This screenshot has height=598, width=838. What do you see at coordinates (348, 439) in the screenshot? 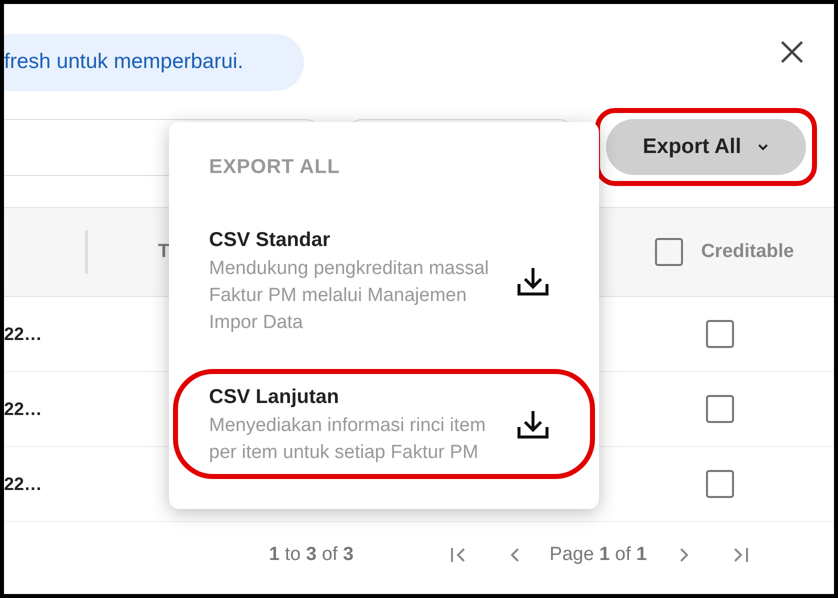
I see `option-description: Menyediakan informasi rinci item per item untuk setiap Faktur PM` at bounding box center [348, 439].